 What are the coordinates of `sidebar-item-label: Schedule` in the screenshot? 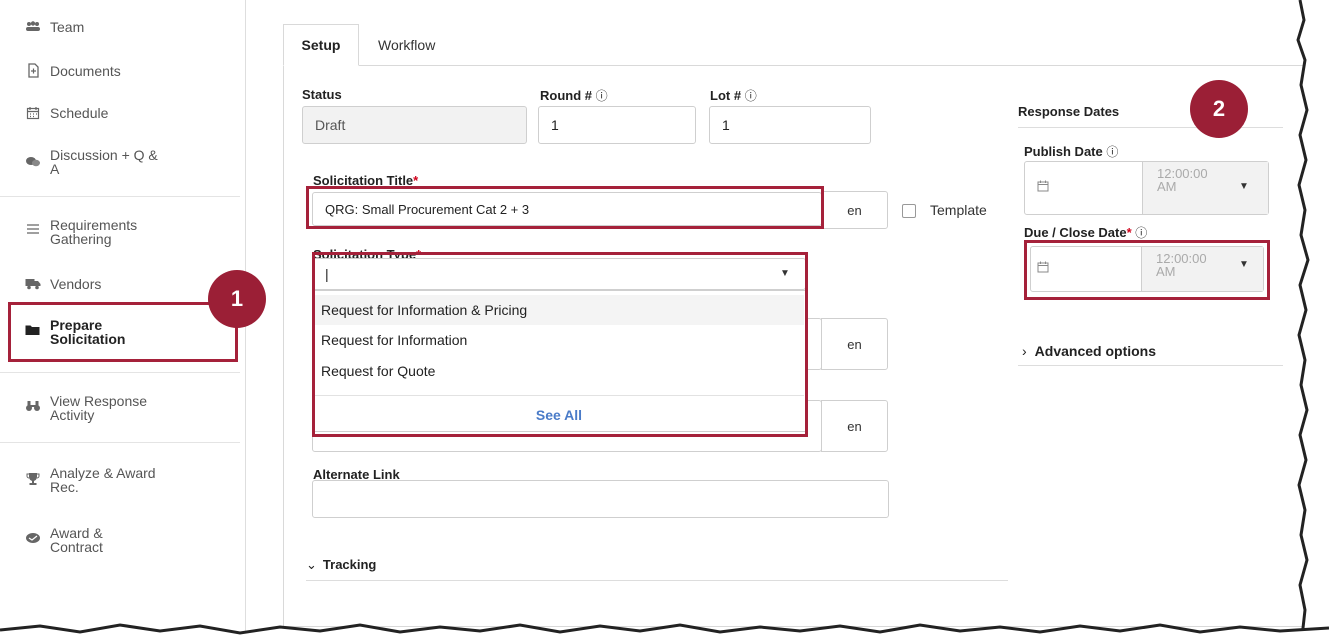 It's located at (79, 113).